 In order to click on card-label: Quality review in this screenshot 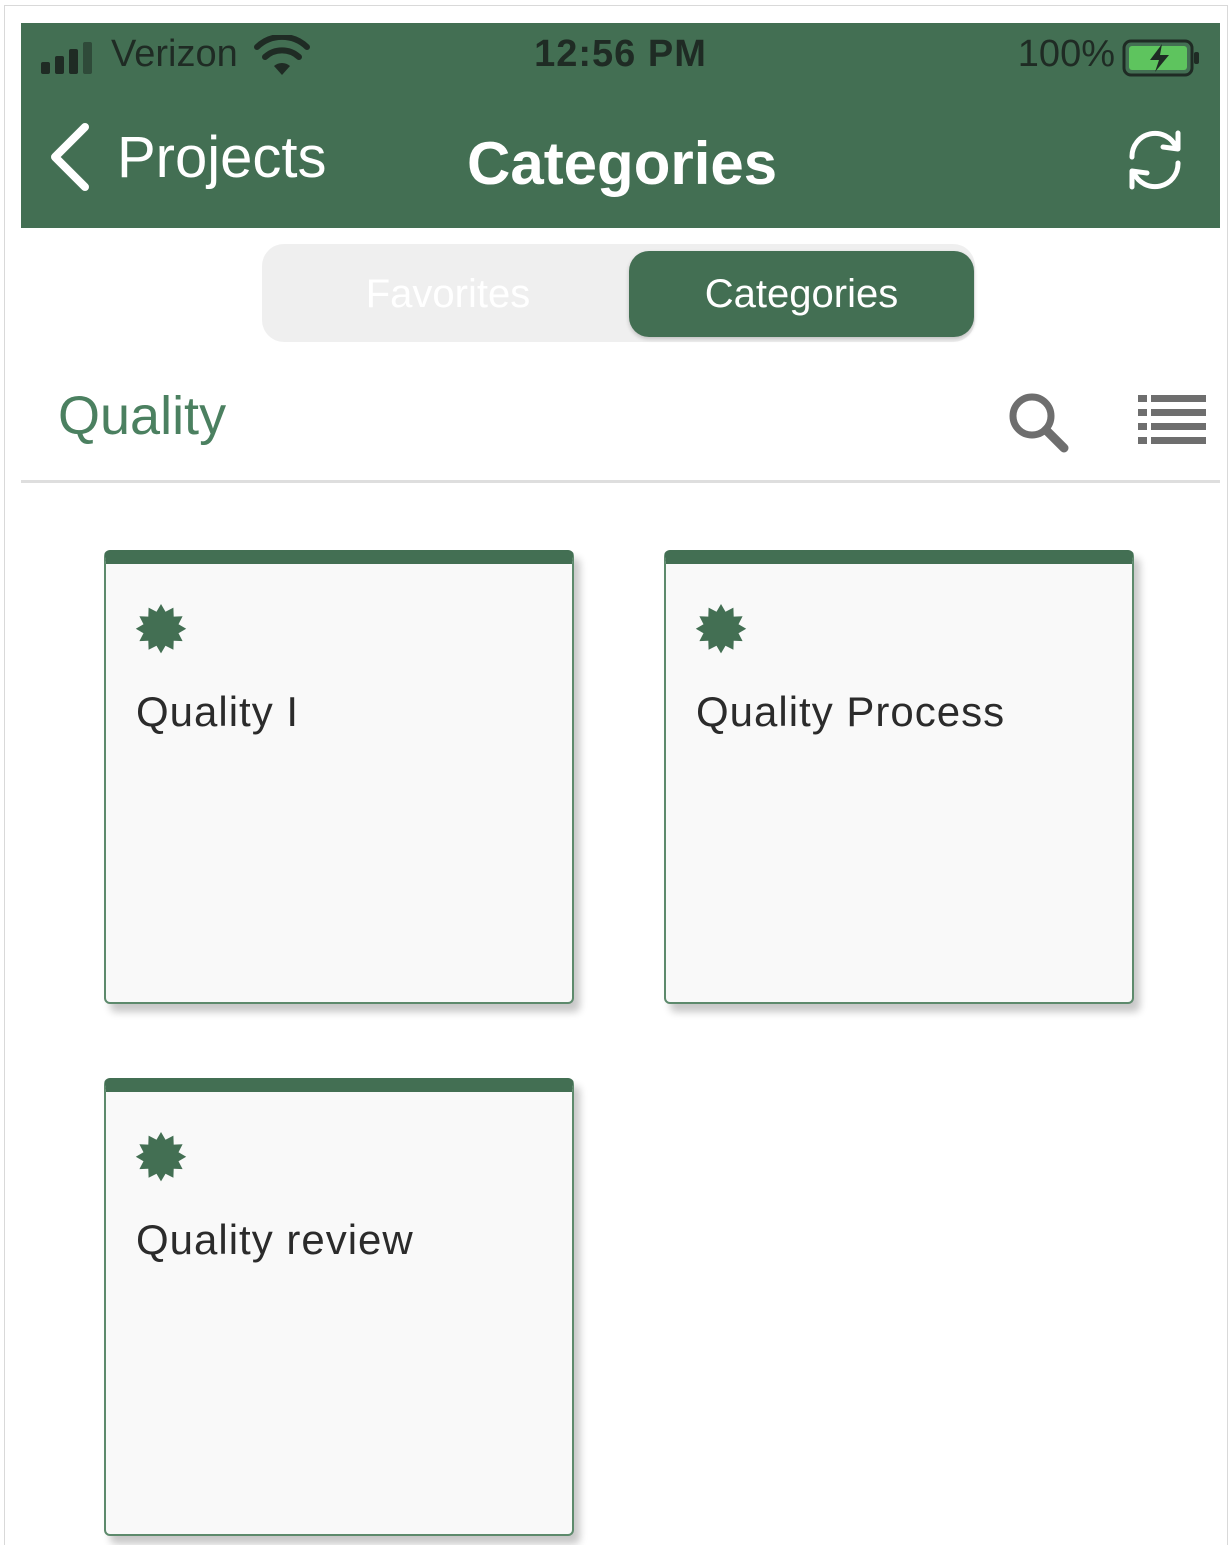, I will do `click(275, 1239)`.